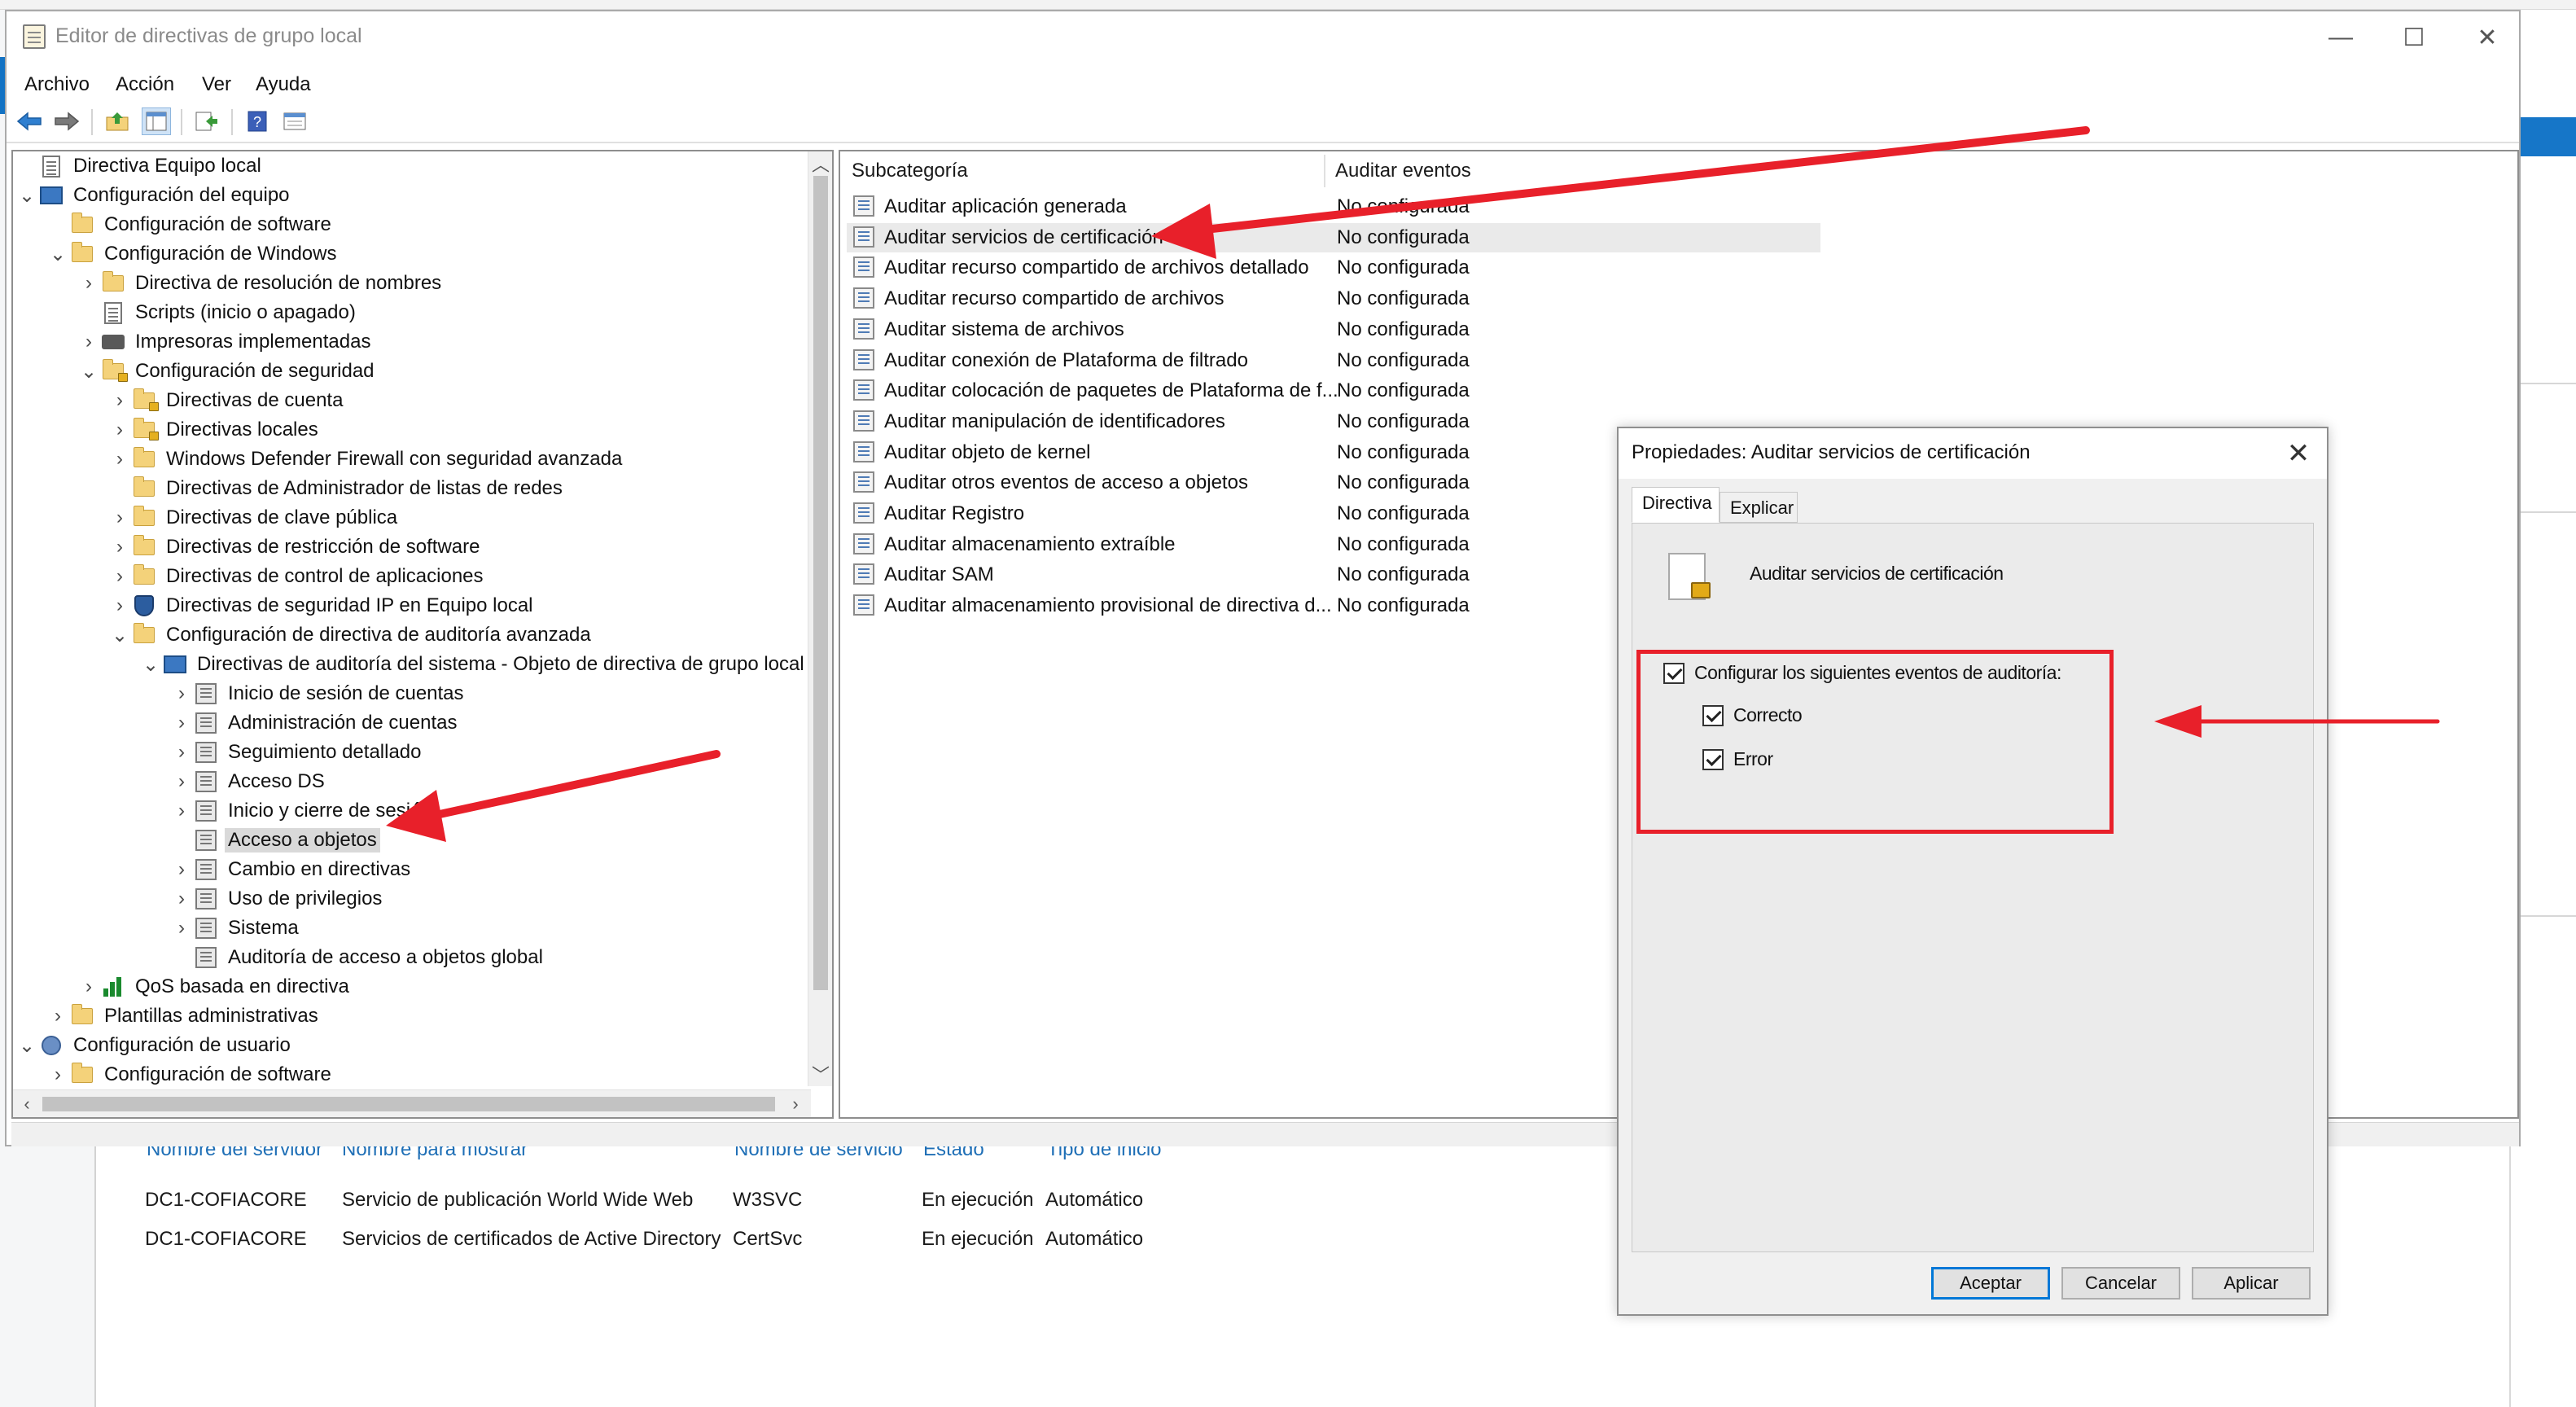 This screenshot has height=1407, width=2576. Describe the element at coordinates (255, 372) in the screenshot. I see `tree-item-label: Configuración de seguridad` at that location.